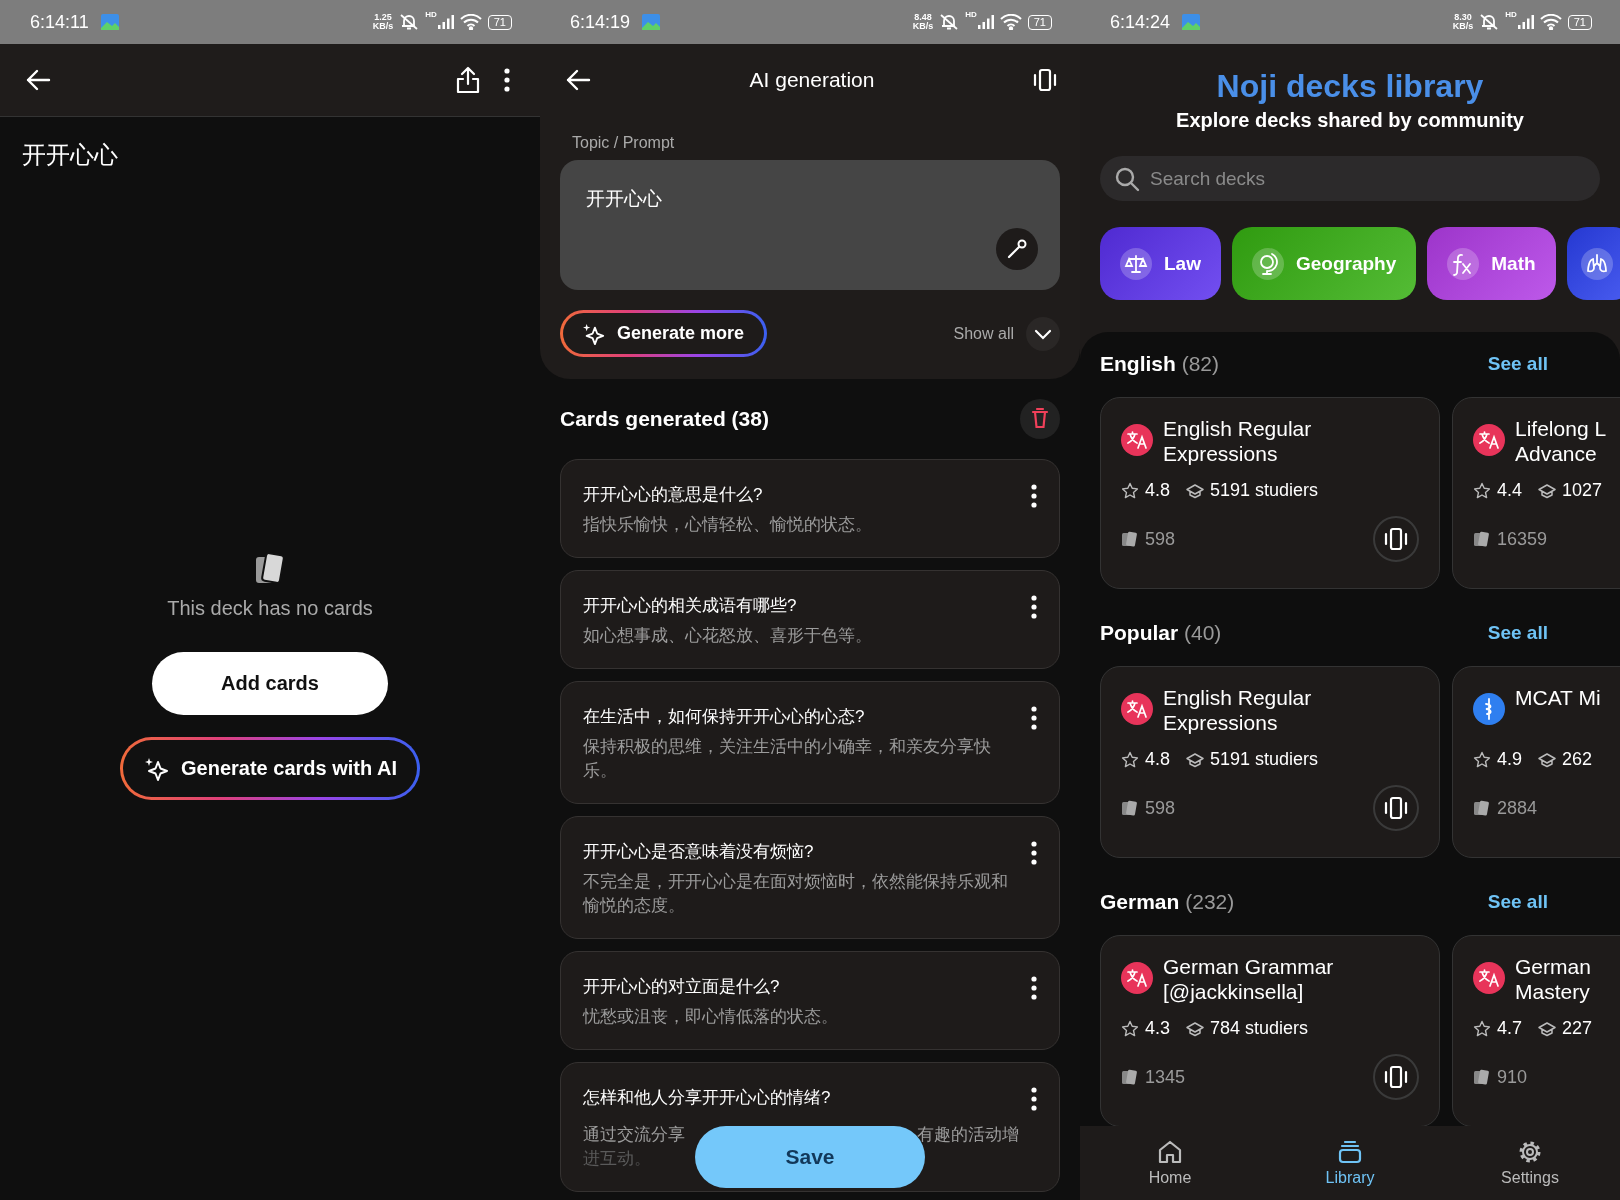  What do you see at coordinates (1350, 1152) in the screenshot?
I see `library-icon` at bounding box center [1350, 1152].